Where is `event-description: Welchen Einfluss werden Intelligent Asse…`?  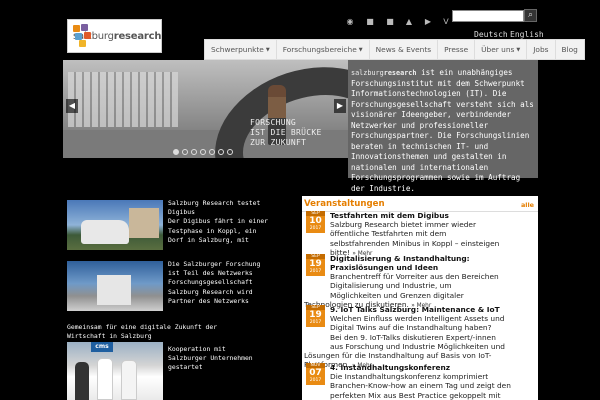 event-description: Welchen Einfluss werden Intelligent Asse… is located at coordinates (417, 332).